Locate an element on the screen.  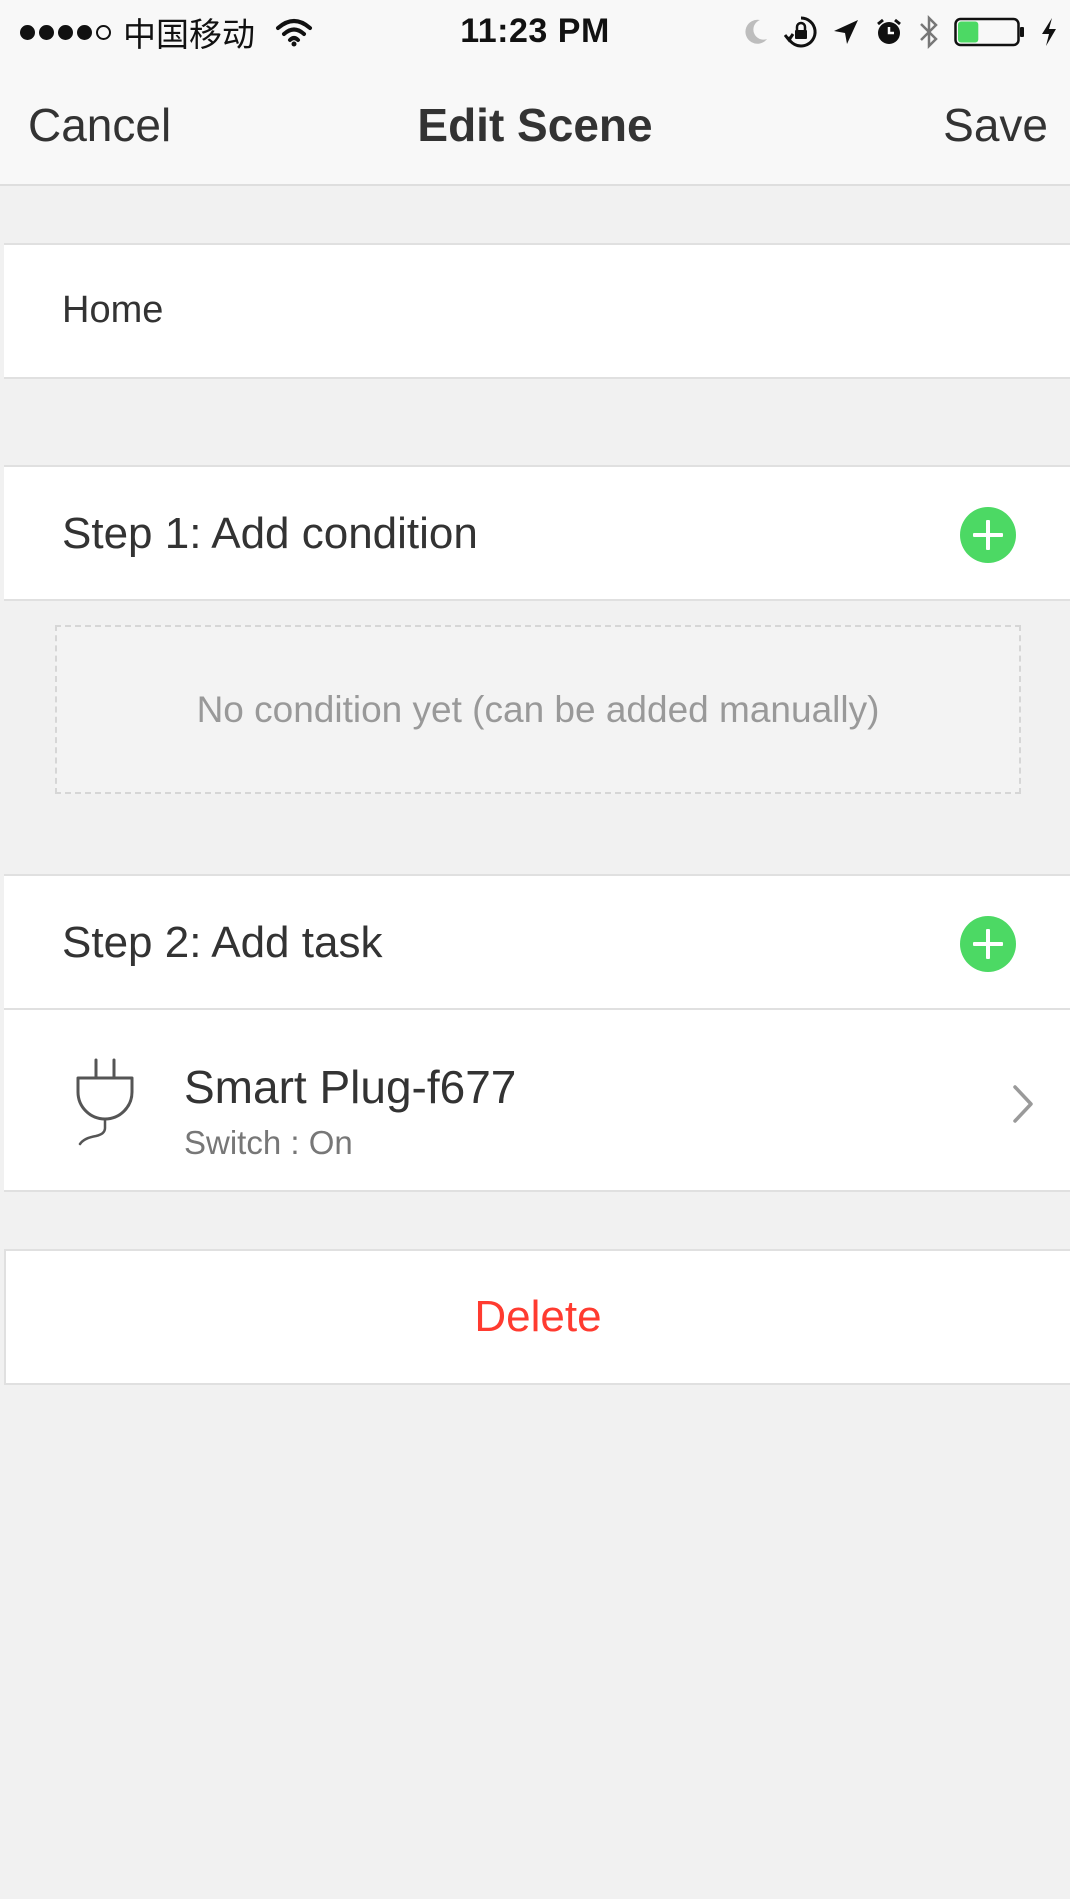
task-list-item: Smart Plug-f677 Switch : On is located at coordinates (537, 1100).